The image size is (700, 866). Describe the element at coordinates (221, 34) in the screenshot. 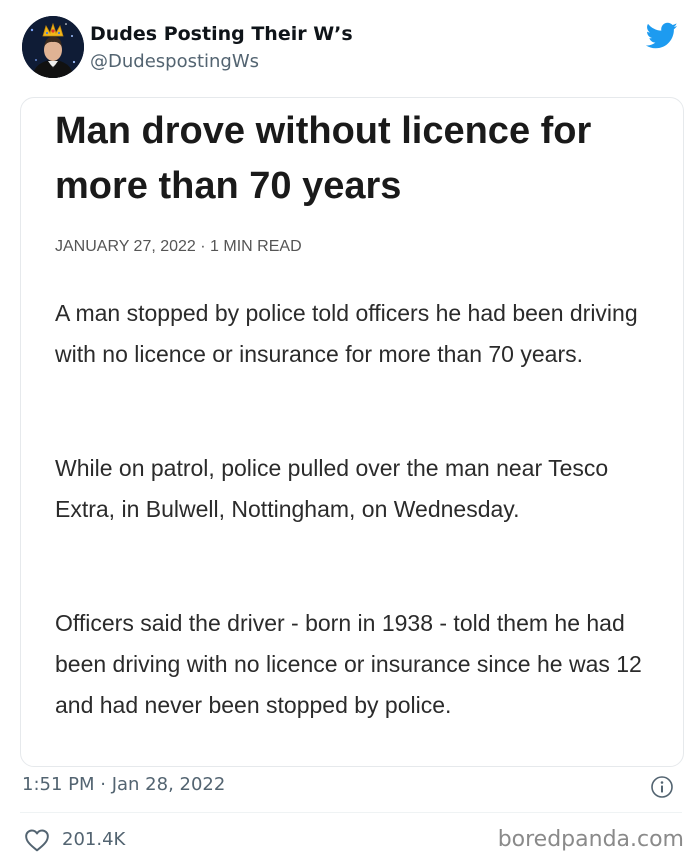

I see `author-display-name: Dudes Posting Their W’s` at that location.